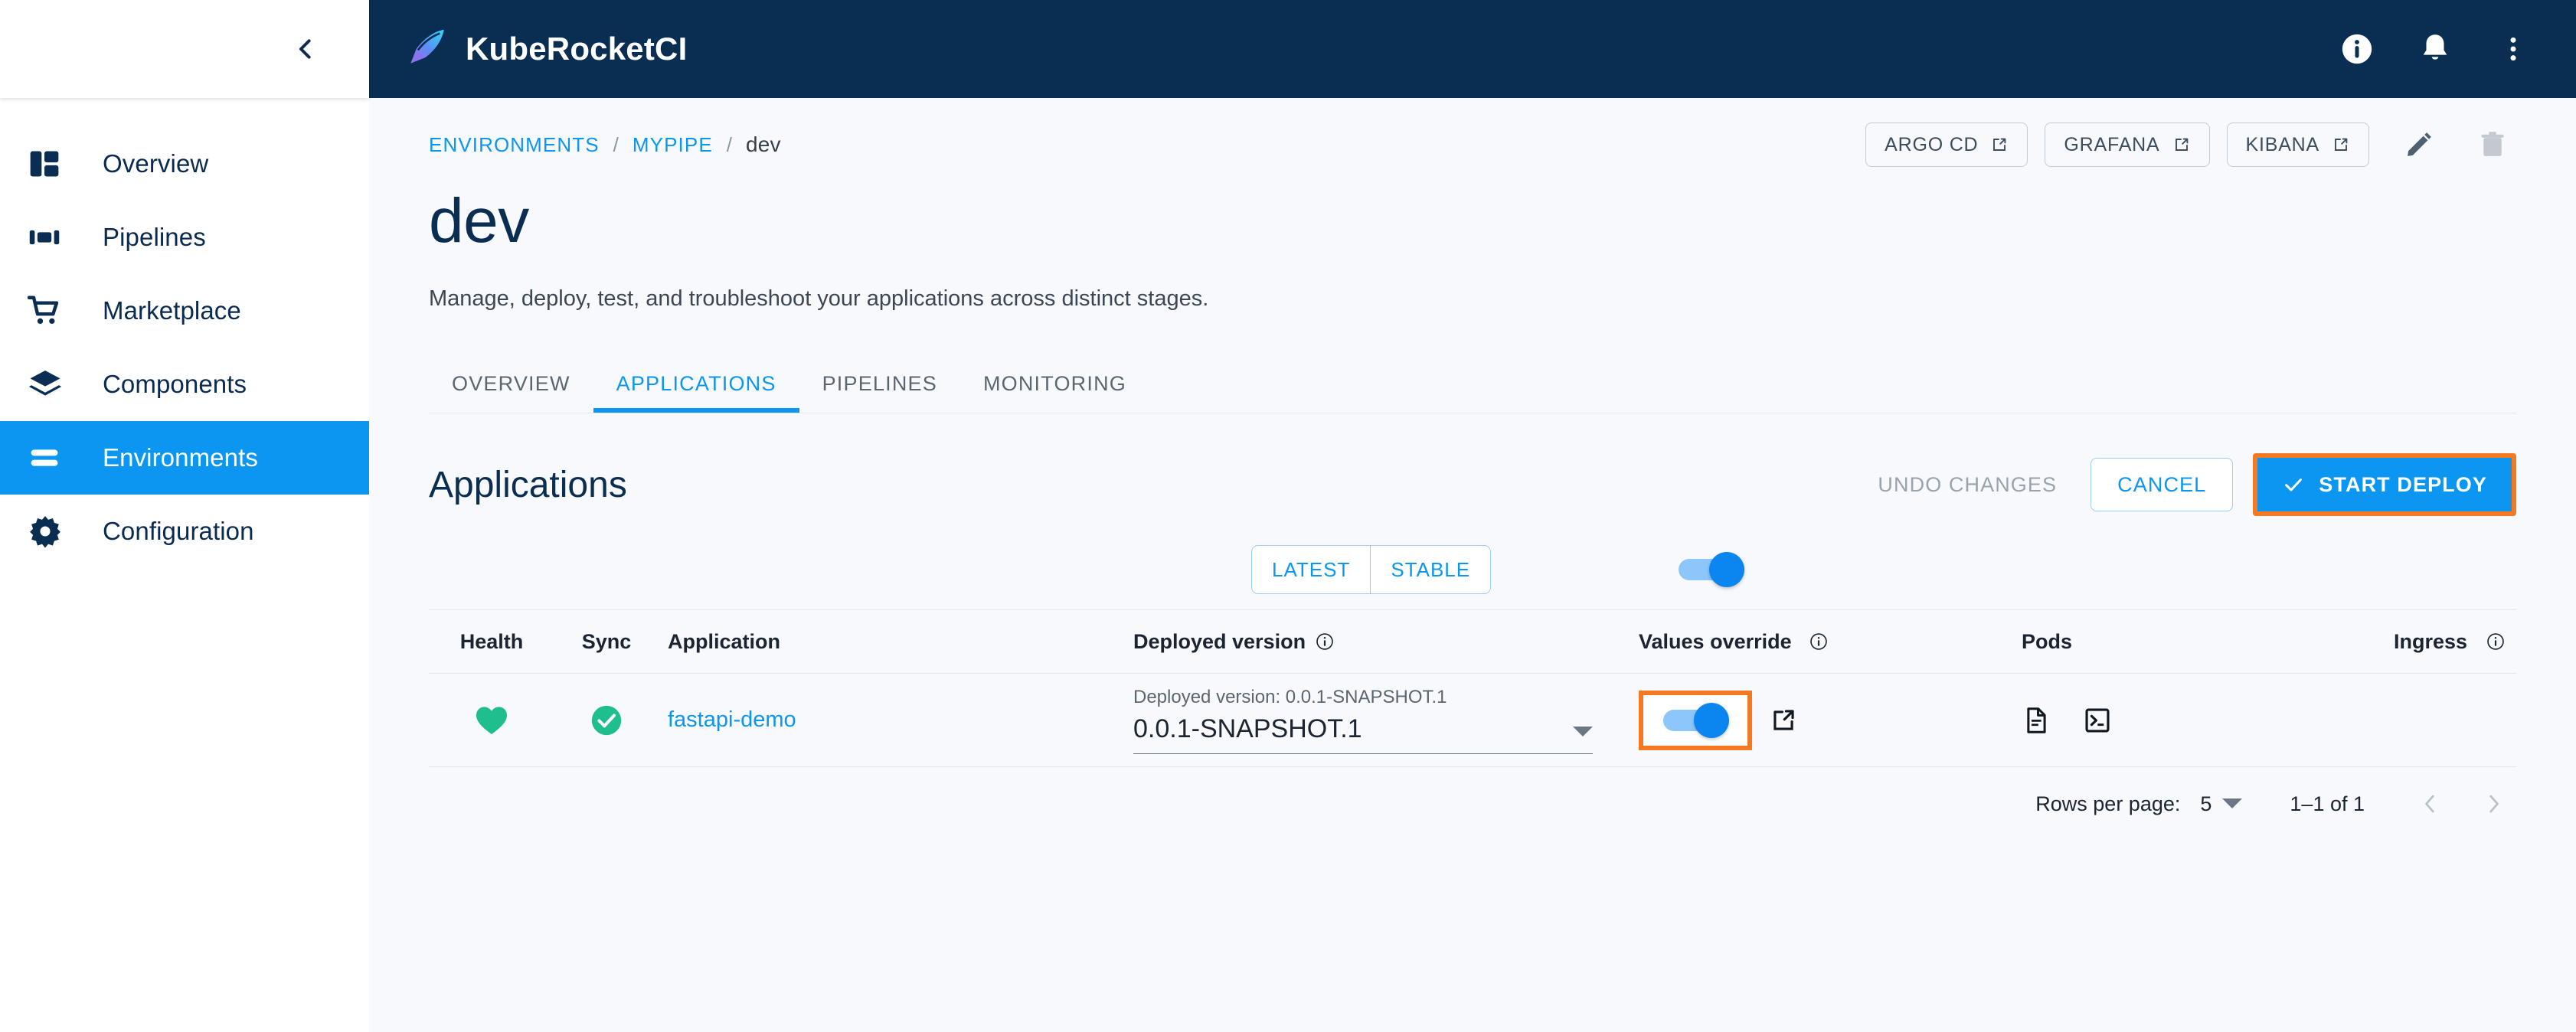 The height and width of the screenshot is (1032, 2576). I want to click on next-page-button, so click(2494, 804).